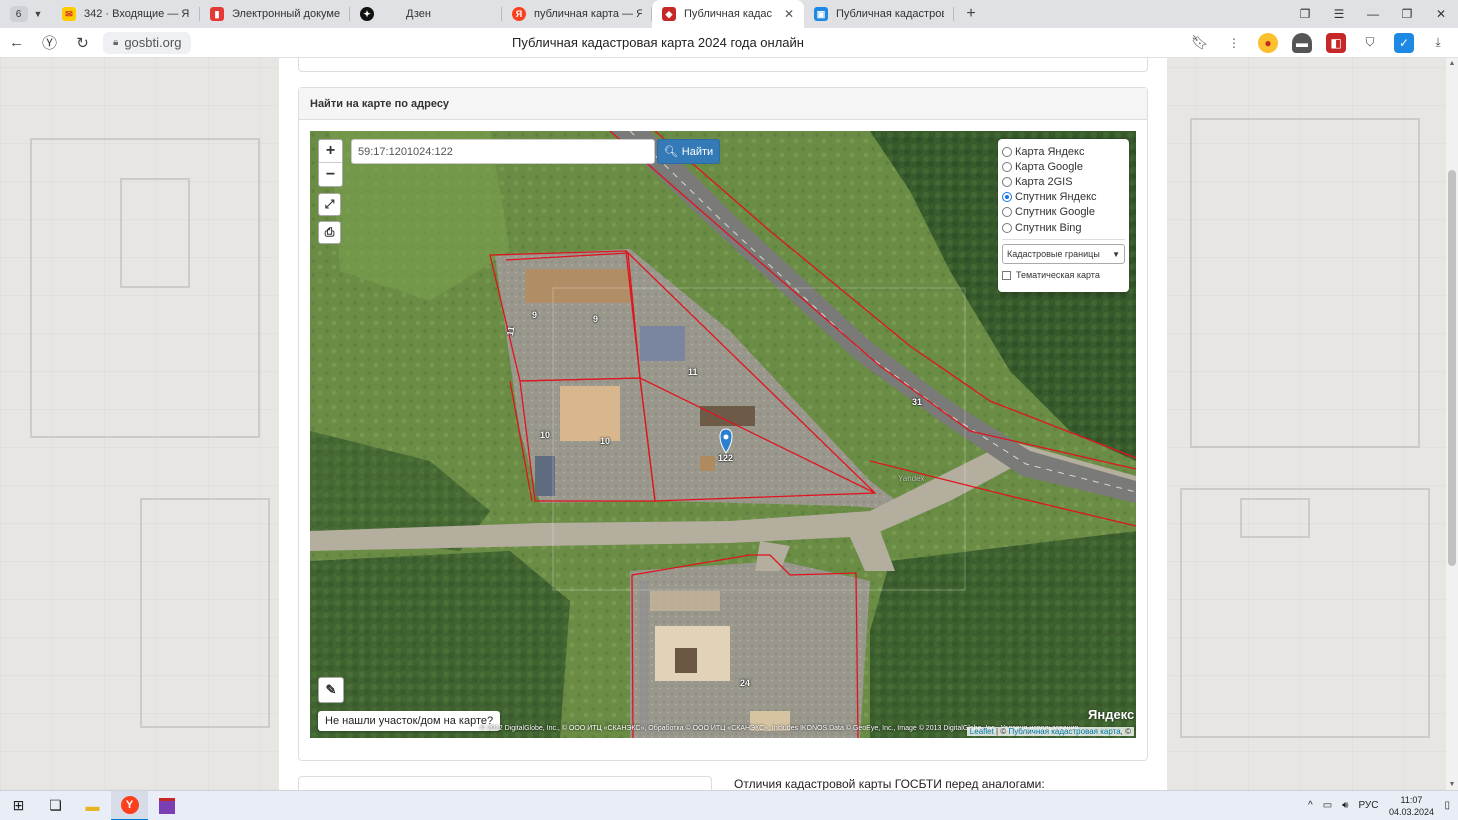 Image resolution: width=1458 pixels, height=820 pixels. What do you see at coordinates (745, 683) in the screenshot?
I see `parcel-label: 24` at bounding box center [745, 683].